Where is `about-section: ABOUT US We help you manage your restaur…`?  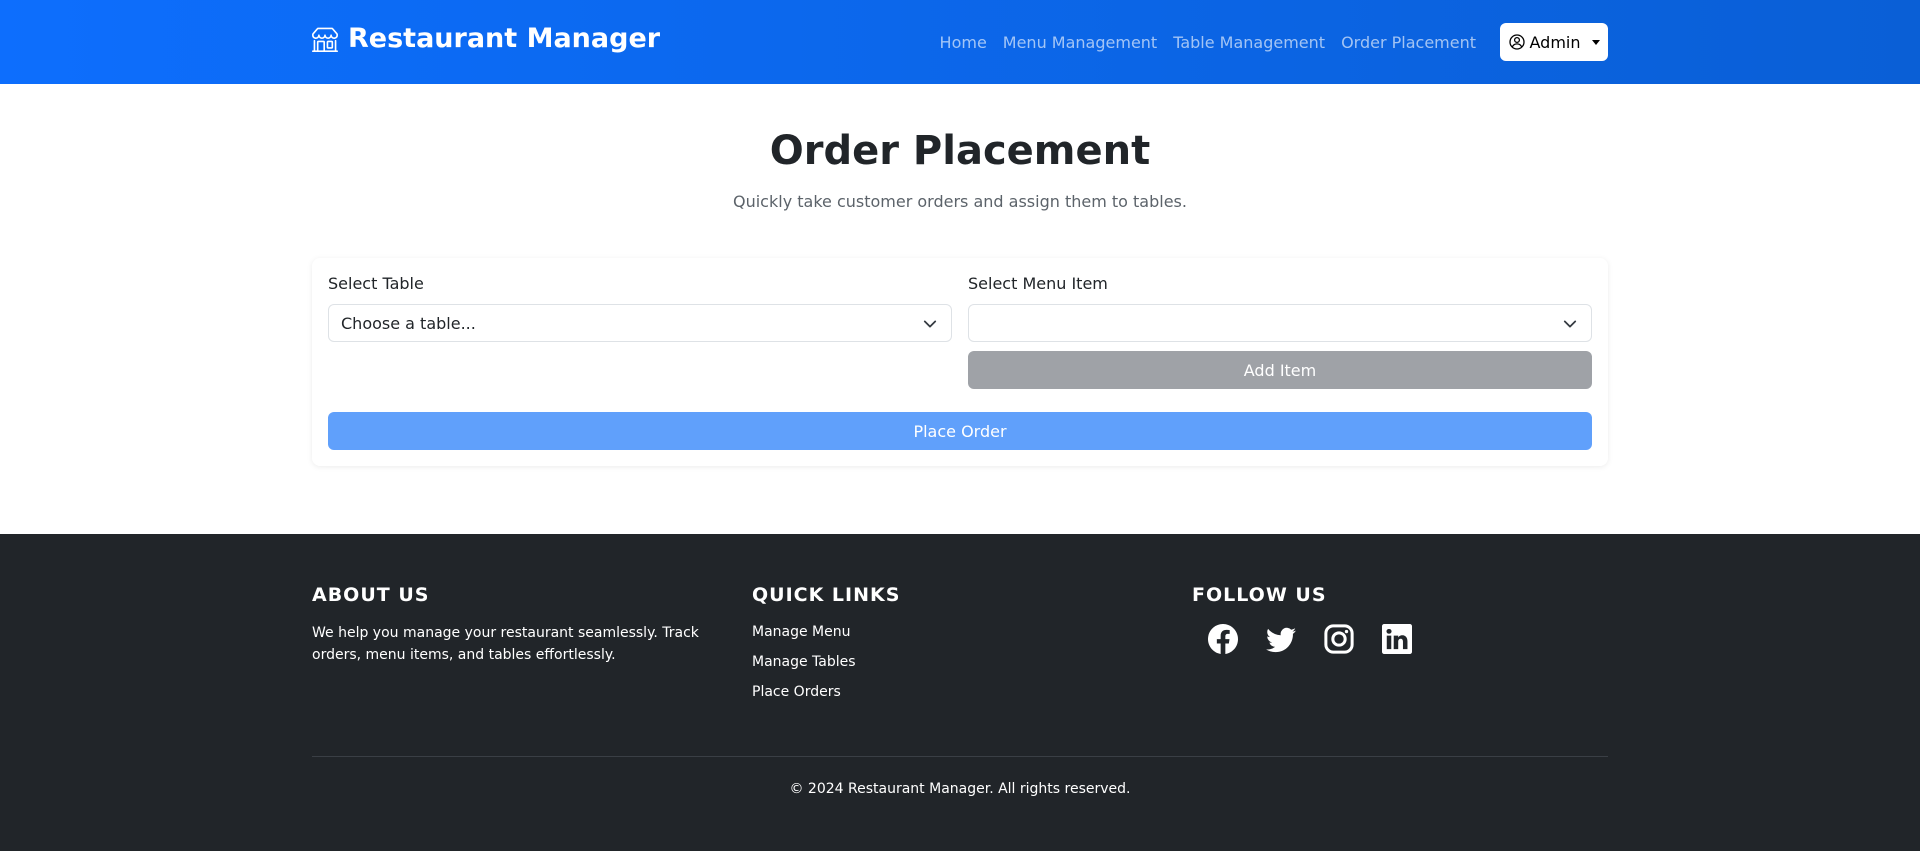 about-section: ABOUT US We help you manage your restaur… is located at coordinates (517, 625).